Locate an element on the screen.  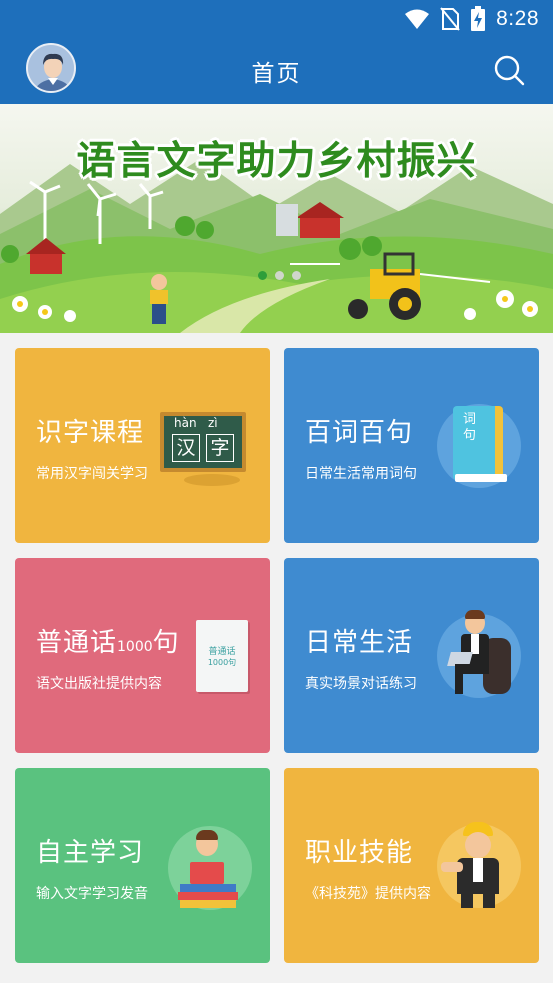
page-title: 首页 is located at coordinates (276, 74).